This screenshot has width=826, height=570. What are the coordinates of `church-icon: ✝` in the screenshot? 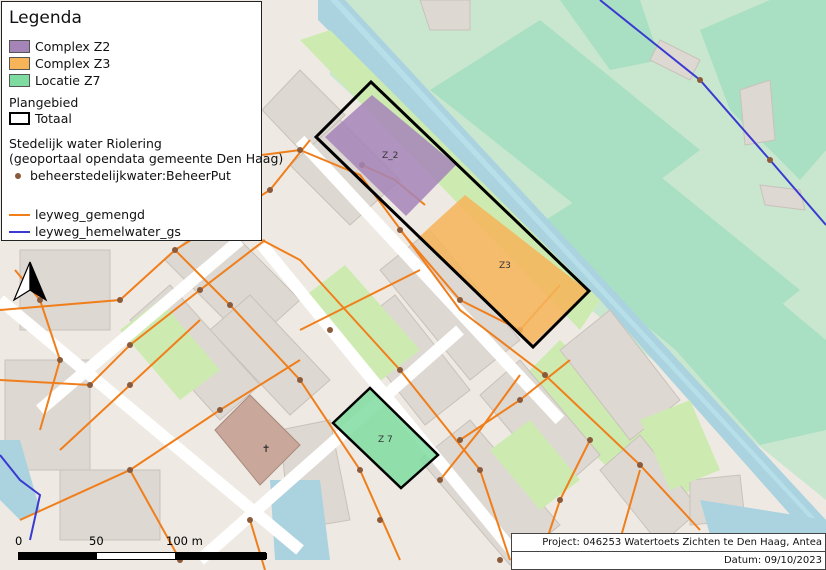 It's located at (266, 449).